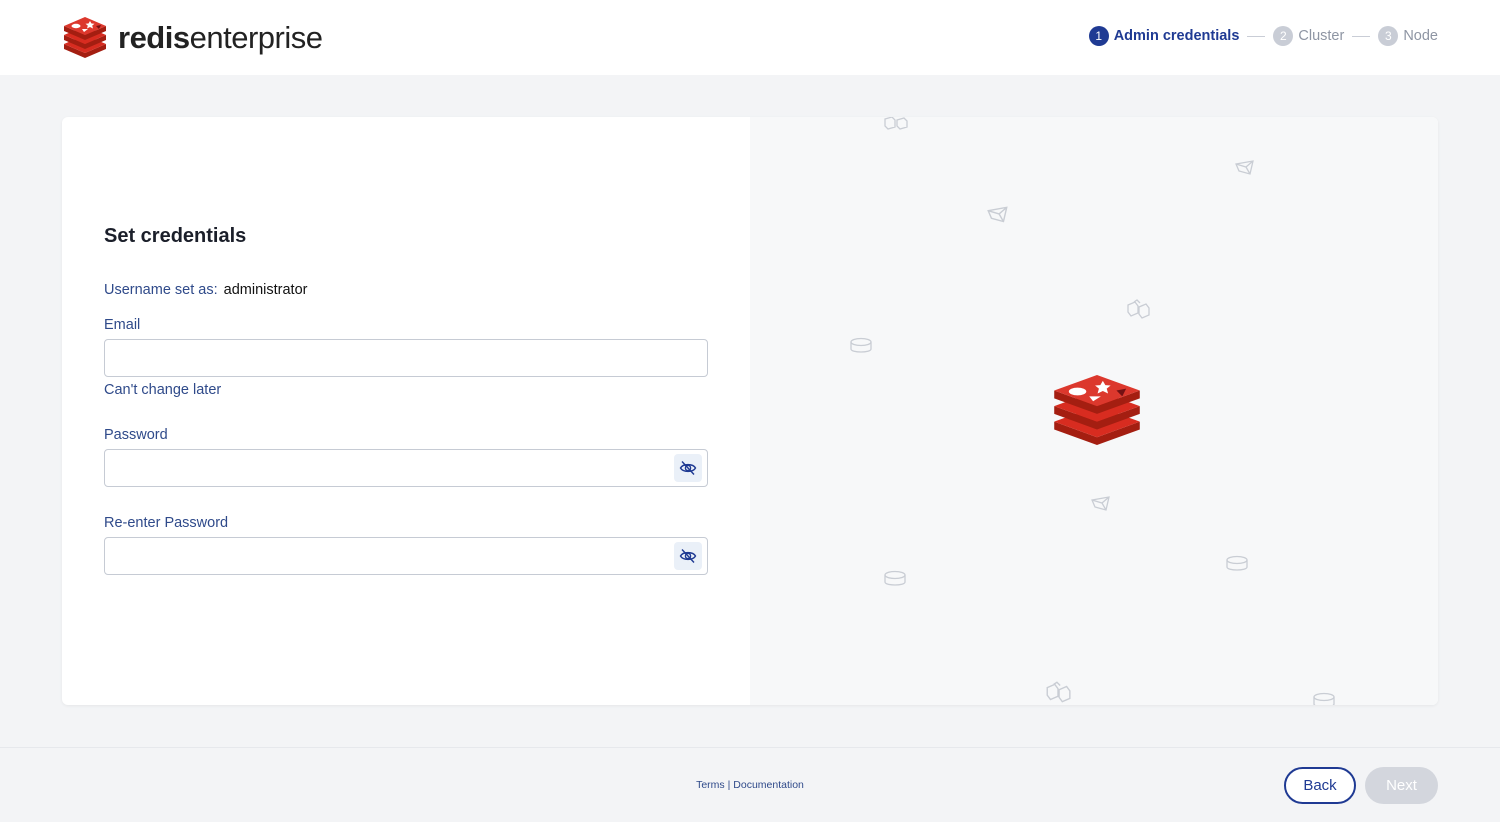 The width and height of the screenshot is (1500, 822). Describe the element at coordinates (256, 37) in the screenshot. I see `brand-name-light: enterprise` at that location.